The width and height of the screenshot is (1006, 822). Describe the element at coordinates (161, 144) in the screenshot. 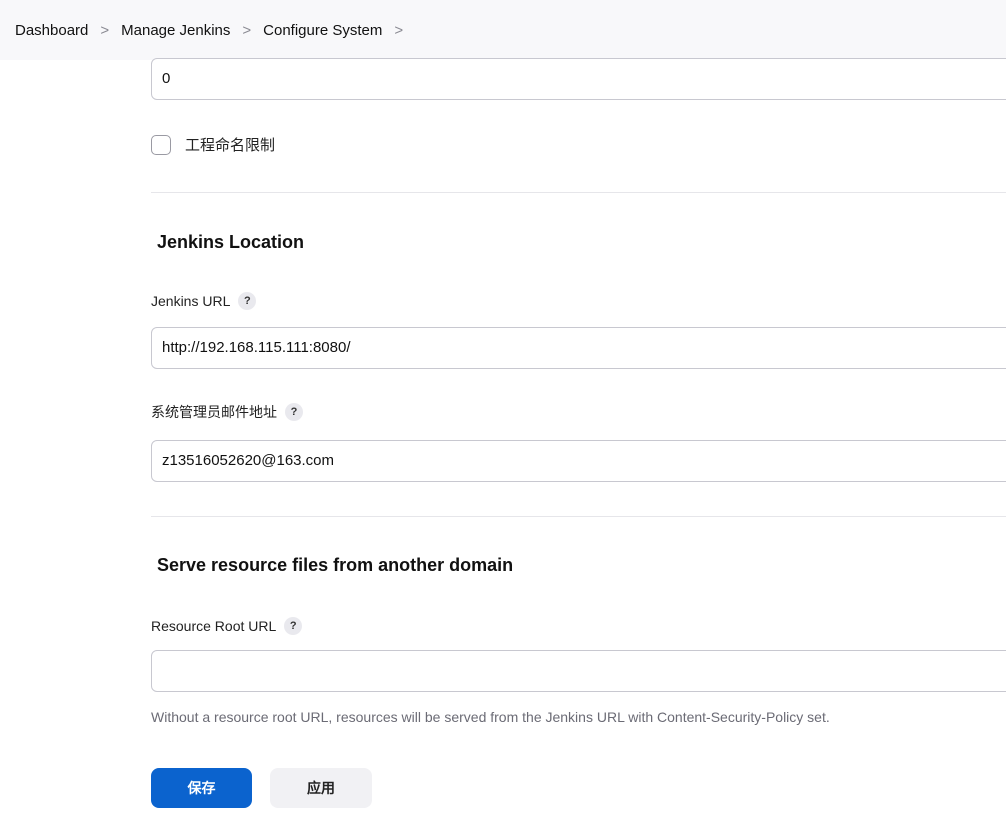

I see `project-naming-checkbox` at that location.